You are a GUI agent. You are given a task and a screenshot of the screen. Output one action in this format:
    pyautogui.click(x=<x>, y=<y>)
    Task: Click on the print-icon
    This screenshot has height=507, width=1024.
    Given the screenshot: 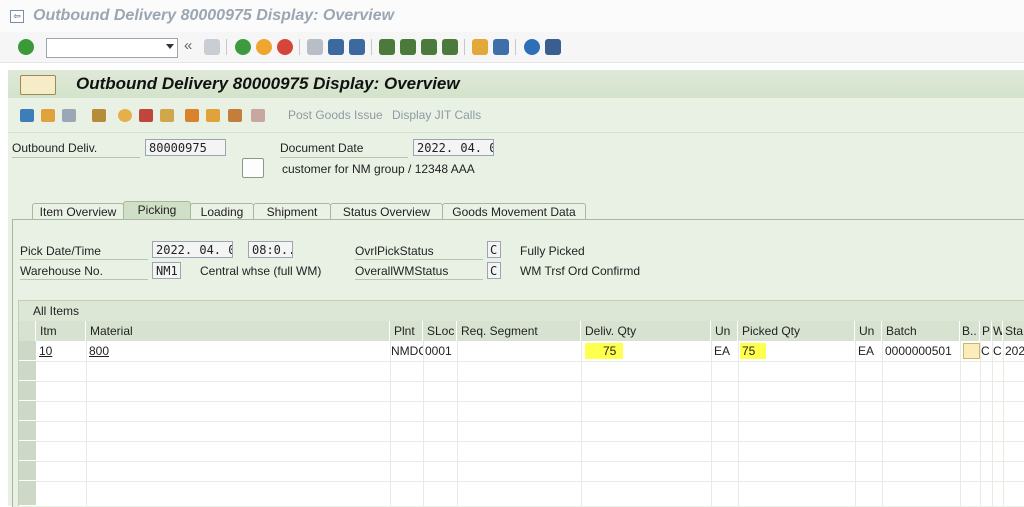 What is the action you would take?
    pyautogui.click(x=315, y=47)
    